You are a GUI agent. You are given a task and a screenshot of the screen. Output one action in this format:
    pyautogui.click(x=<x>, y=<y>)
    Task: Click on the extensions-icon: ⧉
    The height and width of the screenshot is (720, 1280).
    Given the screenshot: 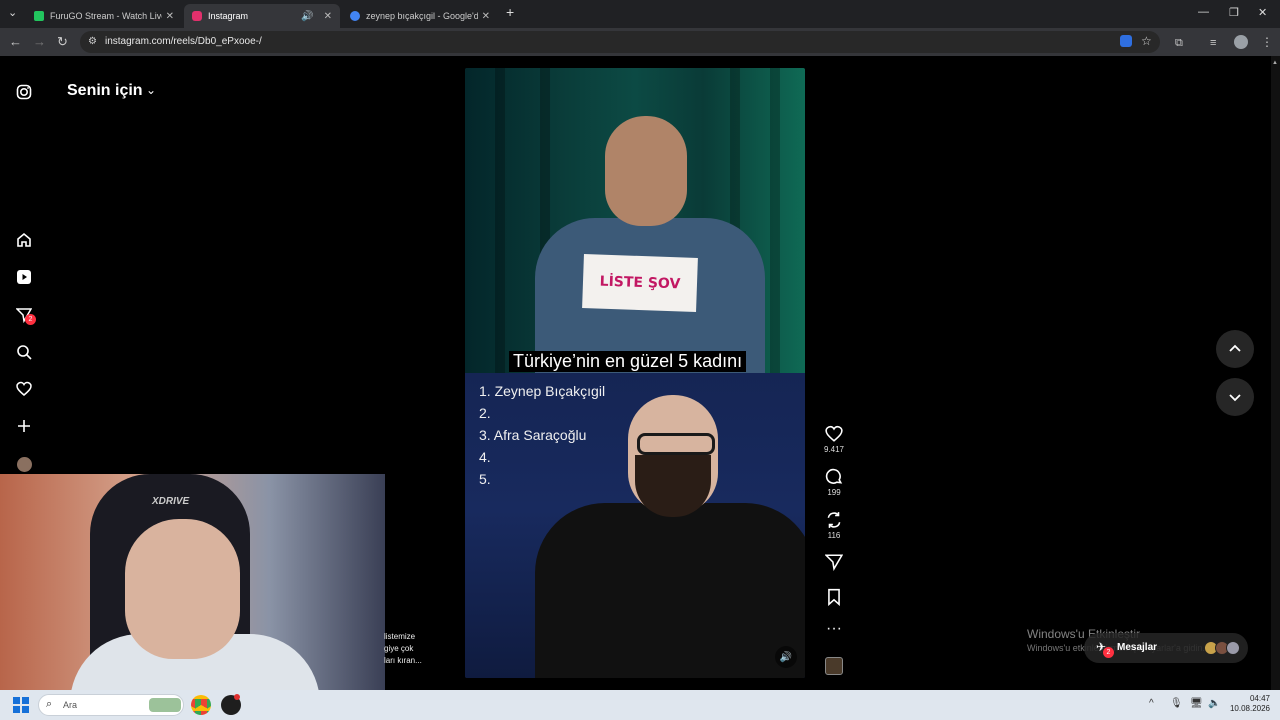 What is the action you would take?
    pyautogui.click(x=1179, y=43)
    